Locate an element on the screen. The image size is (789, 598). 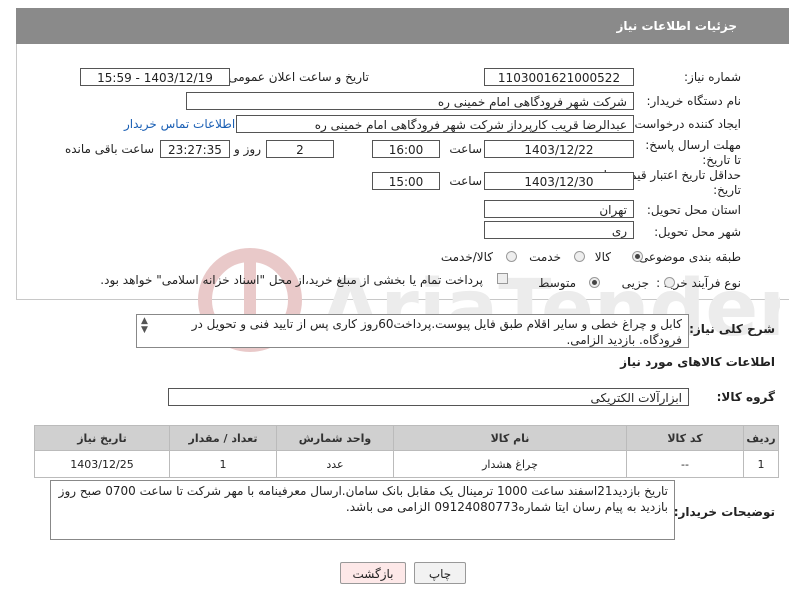
col-name: نام کالا is located at coordinates (510, 438).